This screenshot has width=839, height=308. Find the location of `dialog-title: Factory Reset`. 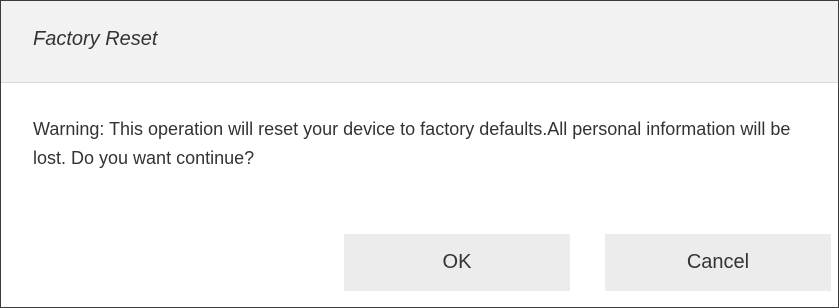

dialog-title: Factory Reset is located at coordinates (95, 39).